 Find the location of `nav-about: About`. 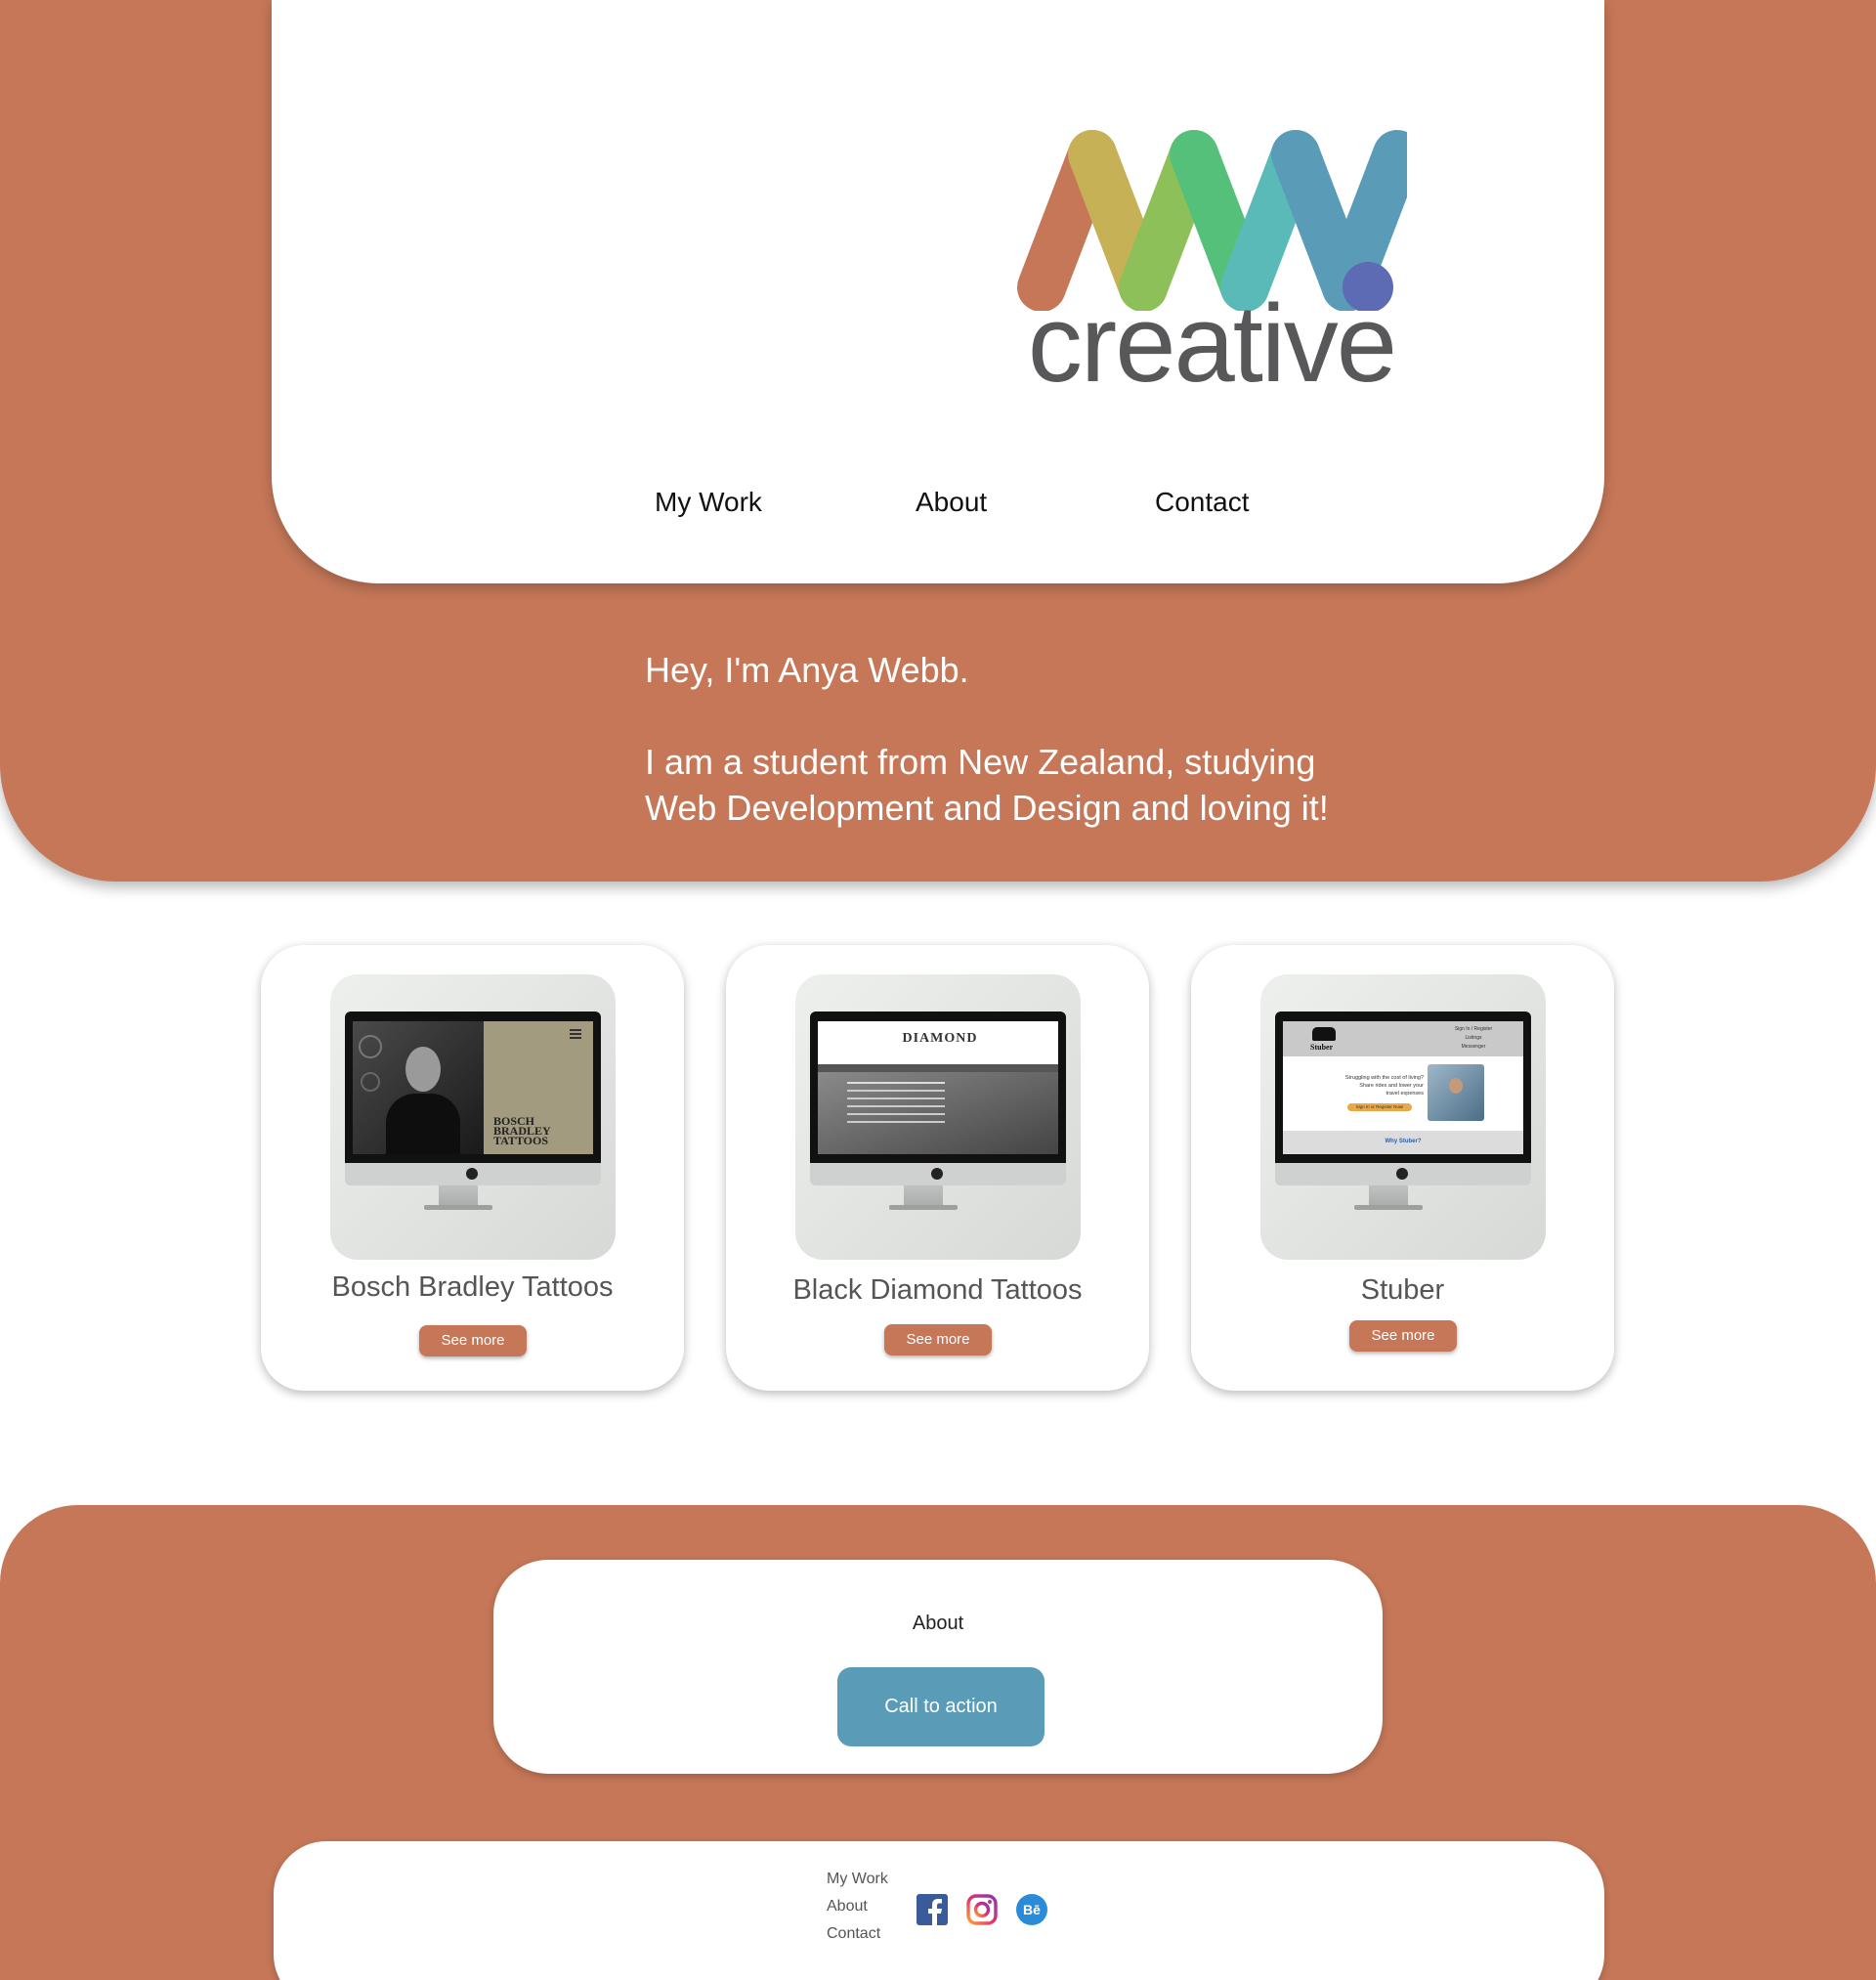

nav-about: About is located at coordinates (951, 503).